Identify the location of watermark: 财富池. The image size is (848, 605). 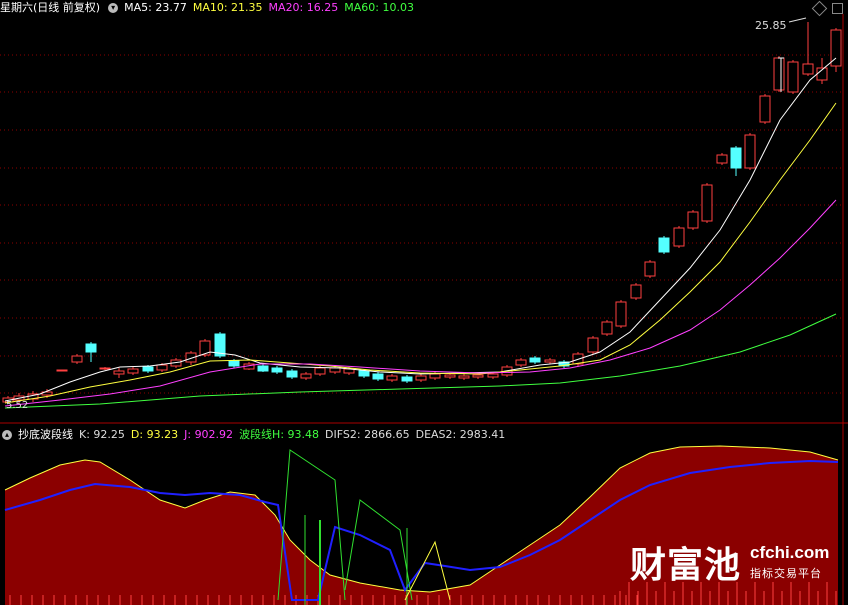
(685, 562).